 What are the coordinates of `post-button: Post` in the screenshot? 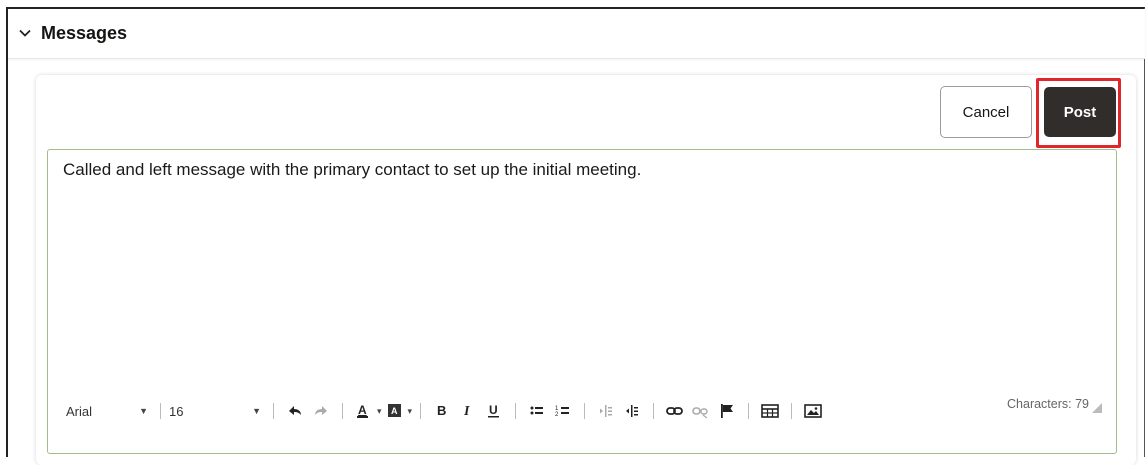 It's located at (1080, 112).